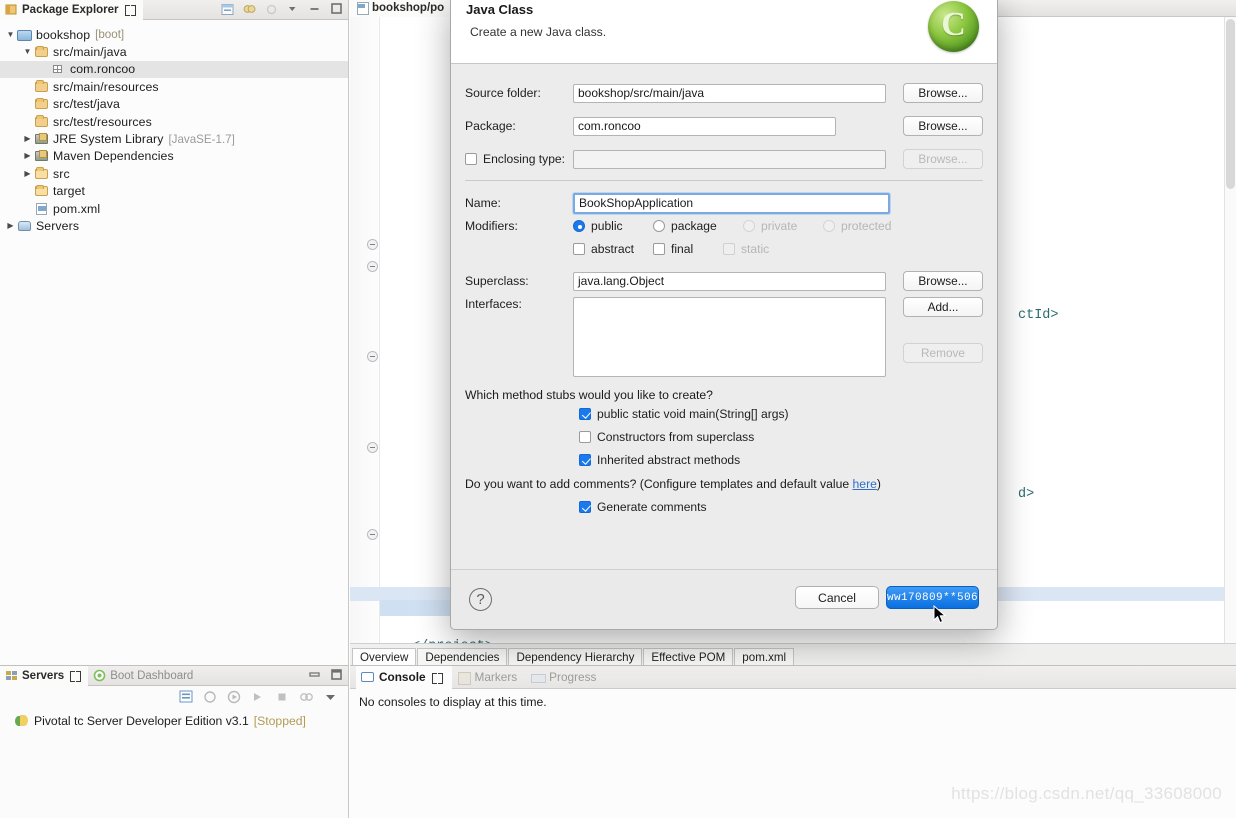 The width and height of the screenshot is (1236, 818). I want to click on modifier-final: final, so click(673, 249).